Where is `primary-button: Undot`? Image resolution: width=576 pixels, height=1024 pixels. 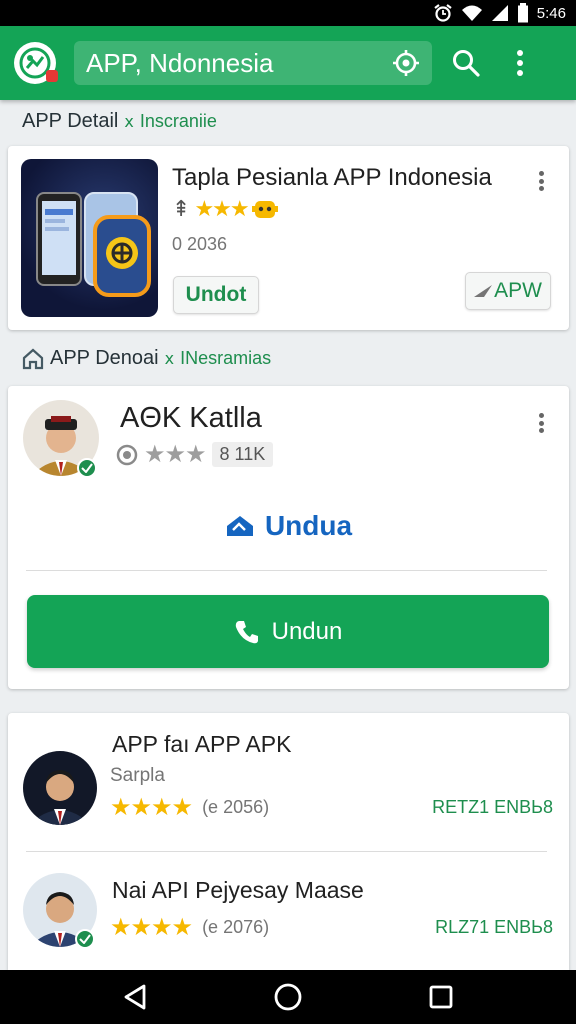
primary-button: Undot is located at coordinates (216, 295).